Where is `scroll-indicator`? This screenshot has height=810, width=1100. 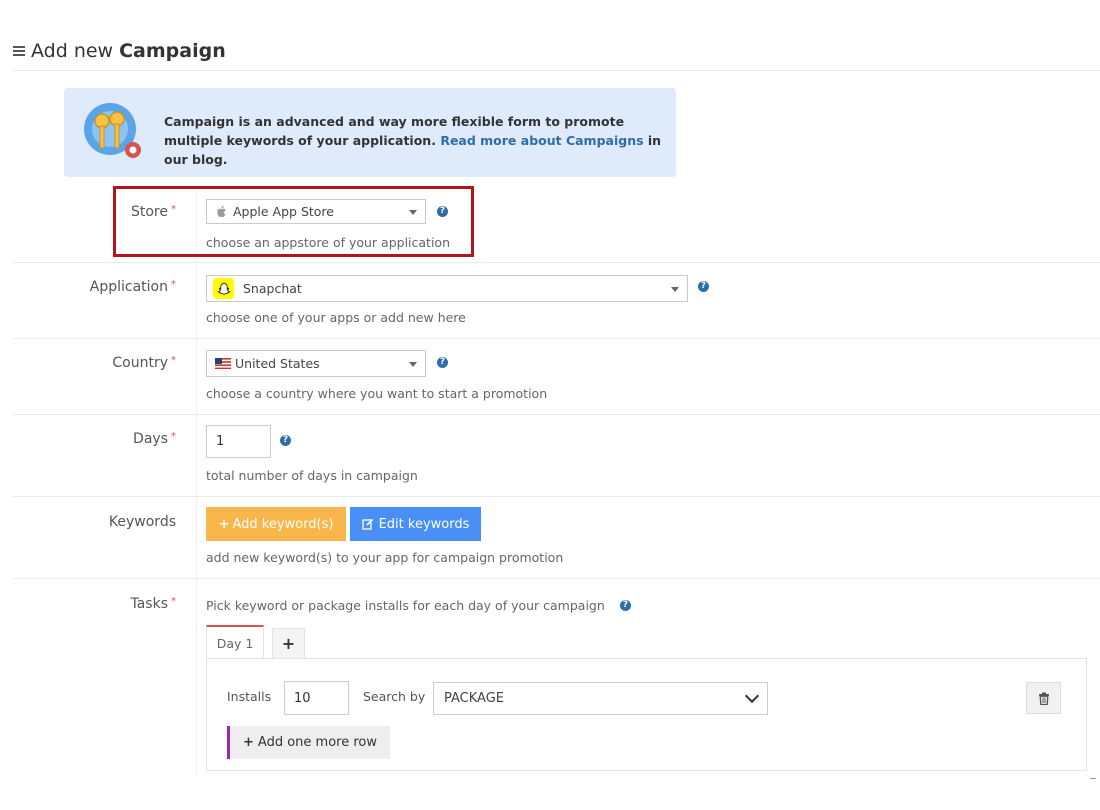
scroll-indicator is located at coordinates (1093, 778).